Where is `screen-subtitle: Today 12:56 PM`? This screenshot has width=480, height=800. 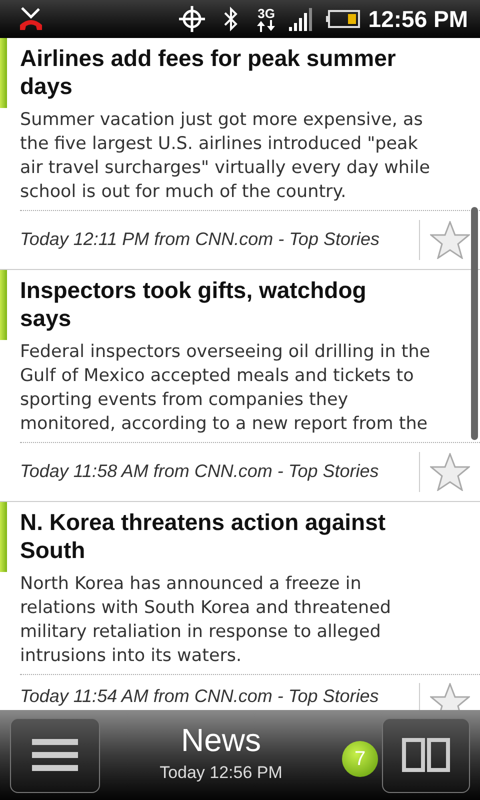 screen-subtitle: Today 12:56 PM is located at coordinates (221, 773).